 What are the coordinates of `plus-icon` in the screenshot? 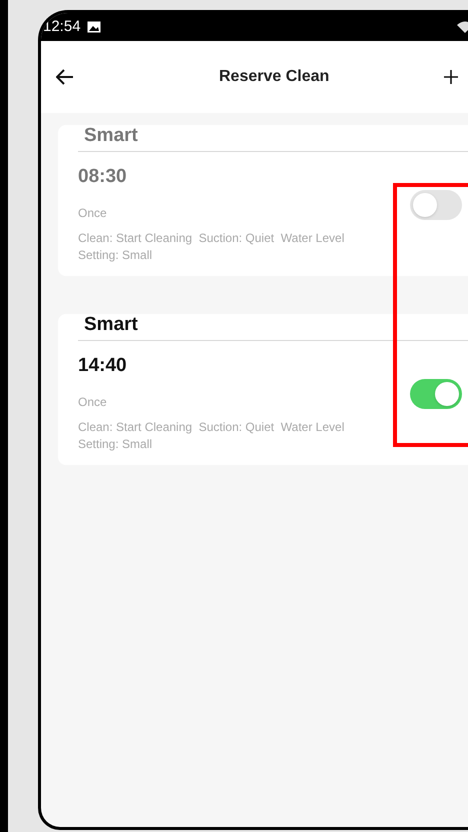 It's located at (451, 77).